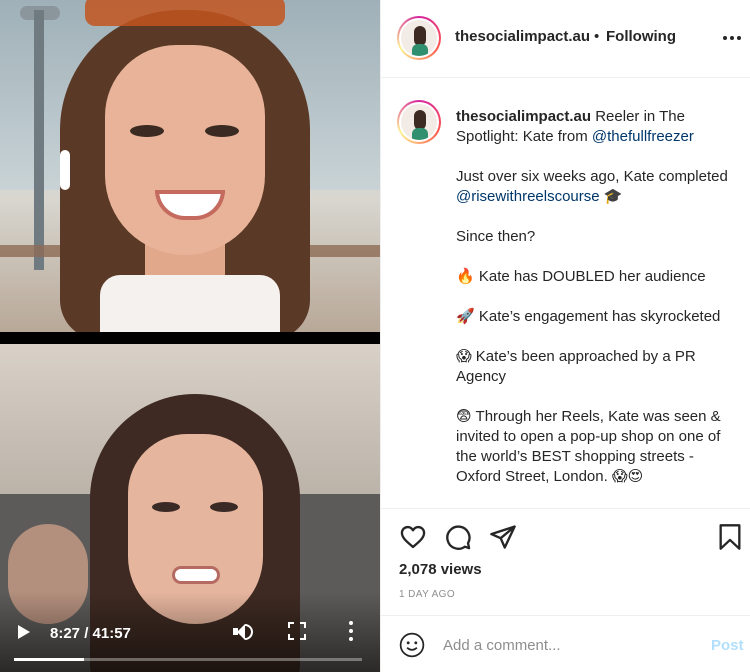 This screenshot has height=672, width=750. Describe the element at coordinates (496, 236) in the screenshot. I see `caption-p3: Since then?` at that location.